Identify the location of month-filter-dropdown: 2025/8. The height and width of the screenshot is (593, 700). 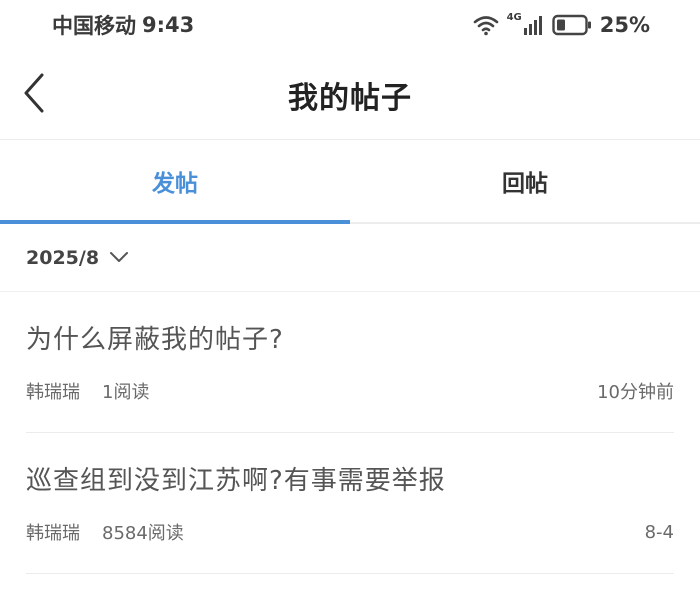
(350, 258).